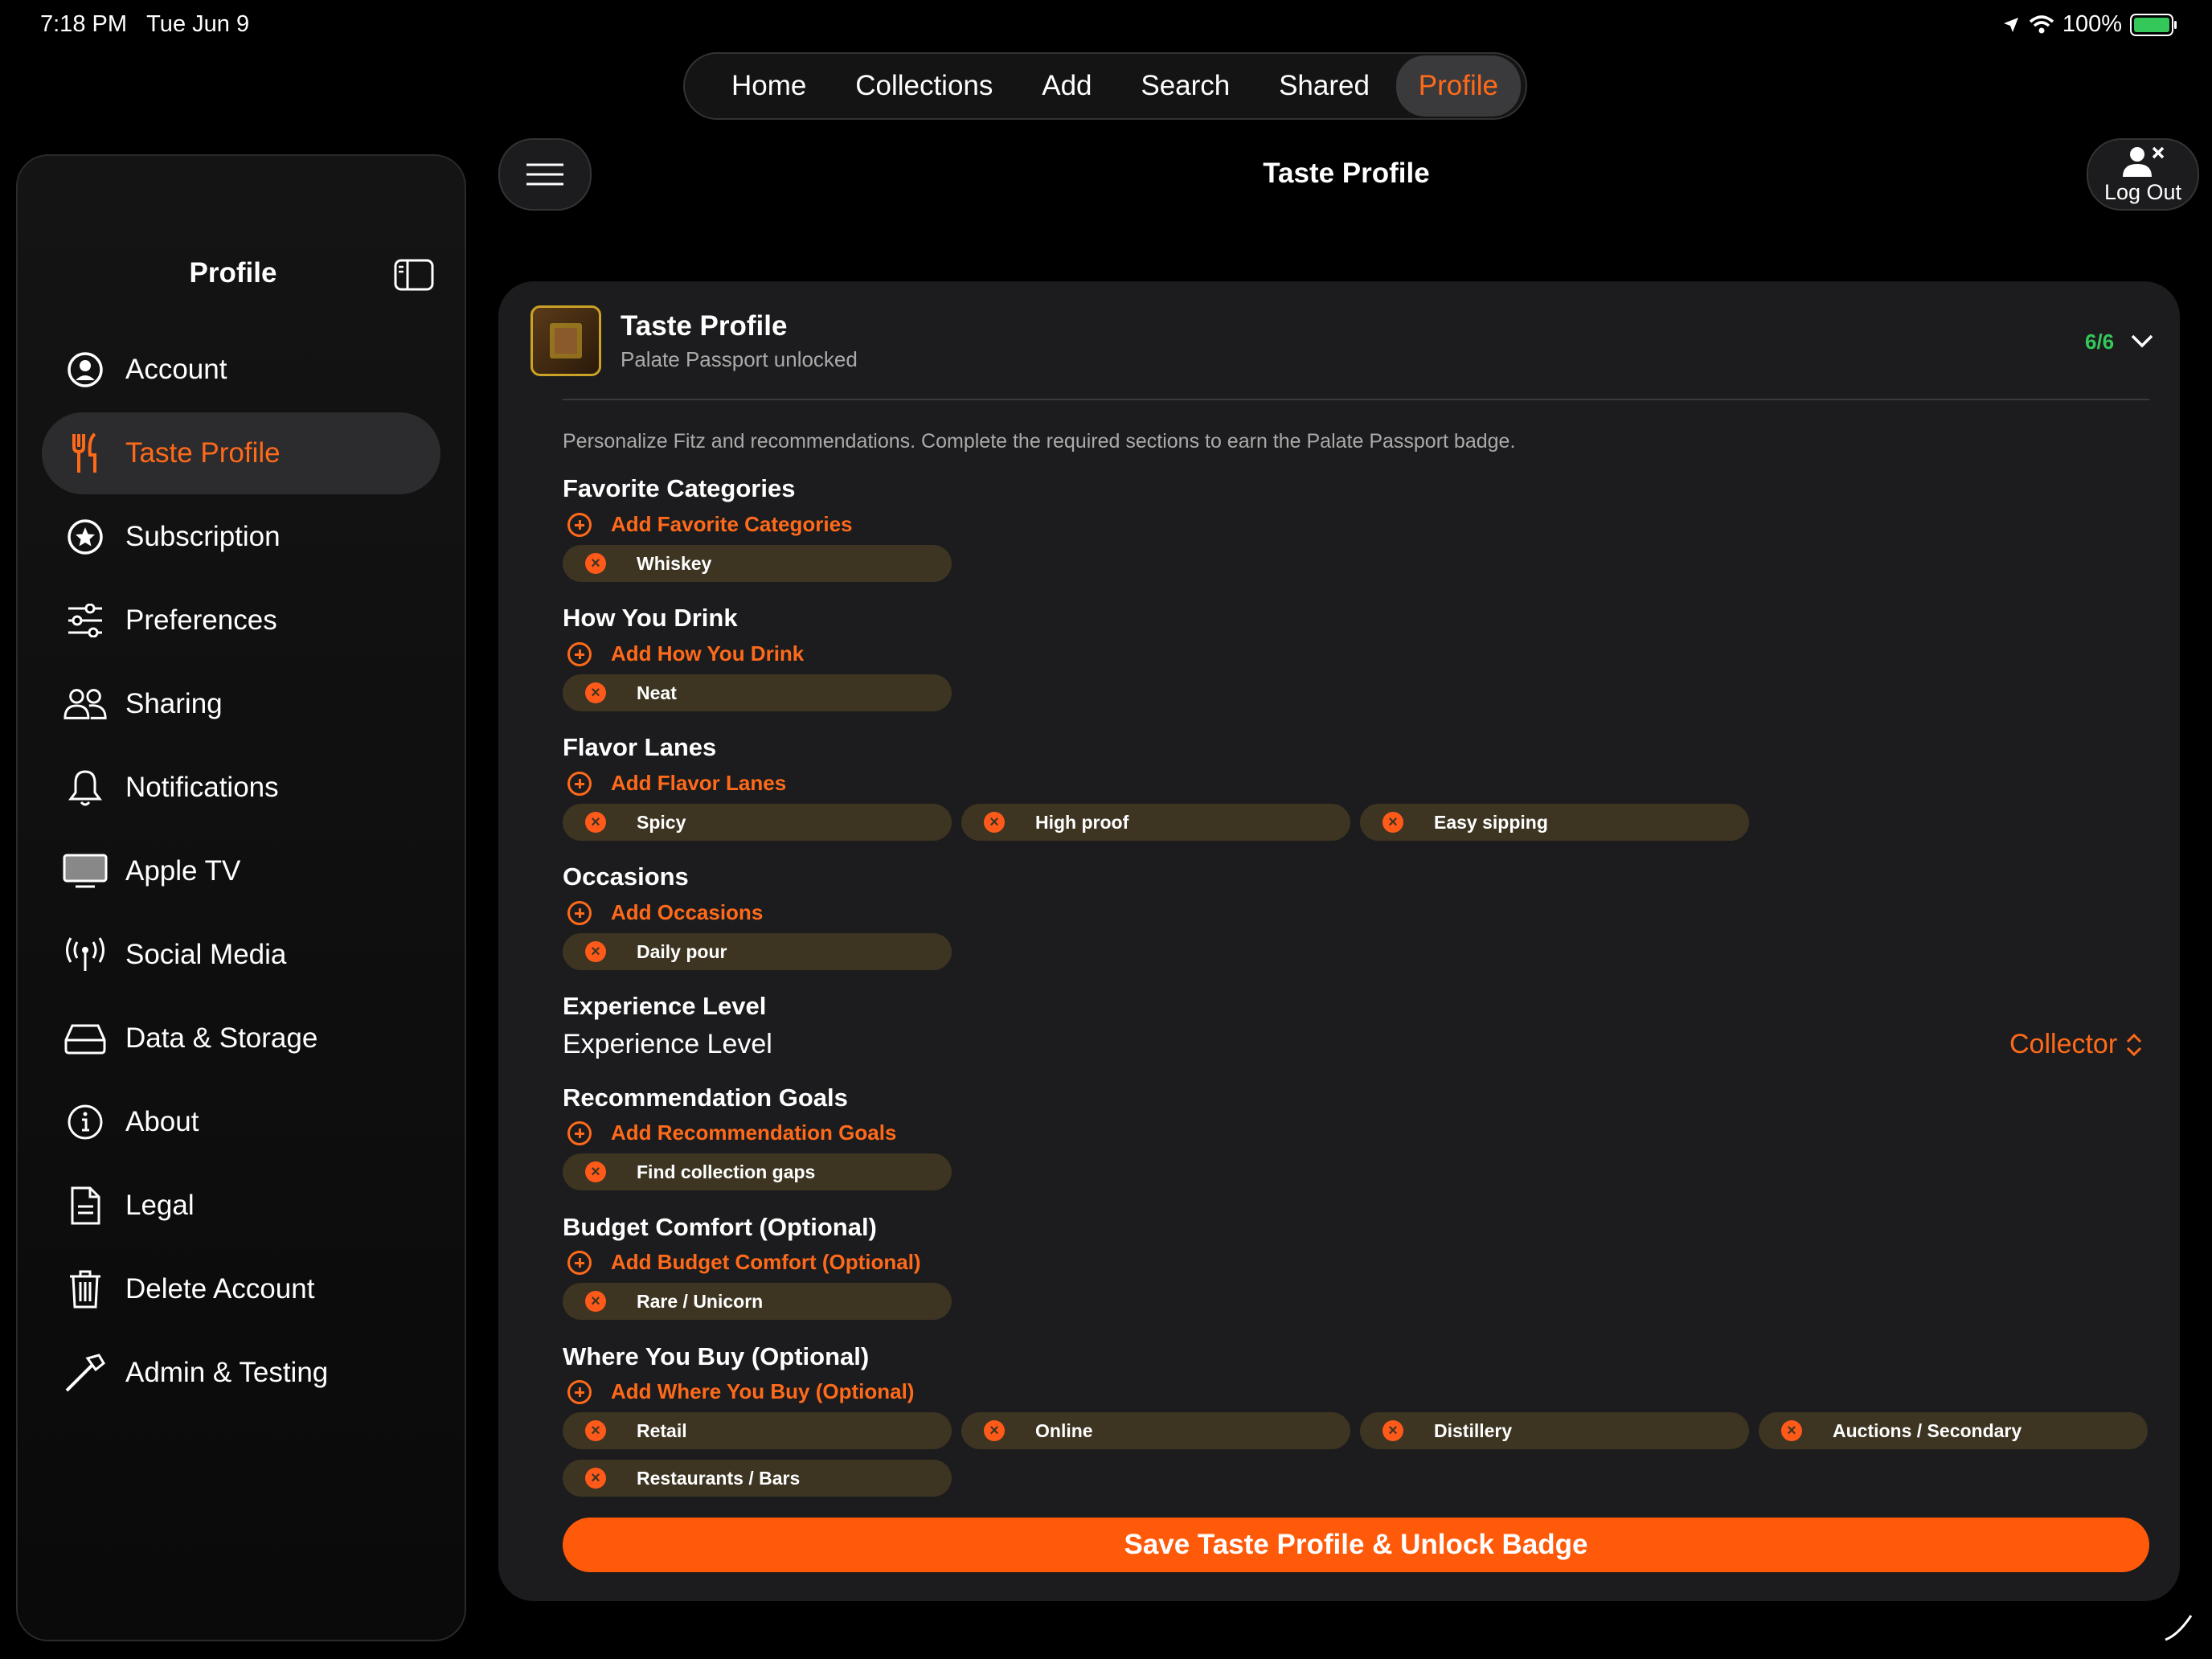  Describe the element at coordinates (2010, 24) in the screenshot. I see `location-icon` at that location.